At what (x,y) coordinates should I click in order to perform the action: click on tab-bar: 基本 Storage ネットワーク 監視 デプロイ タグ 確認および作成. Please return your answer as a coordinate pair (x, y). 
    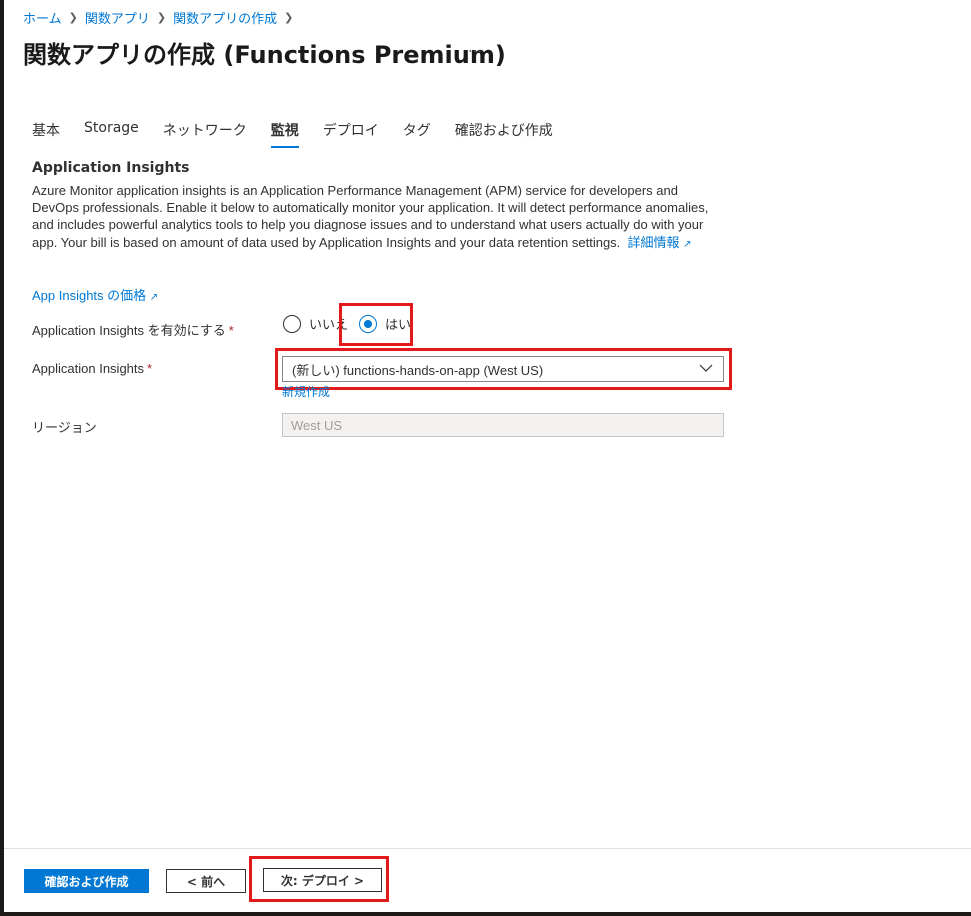
    Looking at the image, I should click on (304, 134).